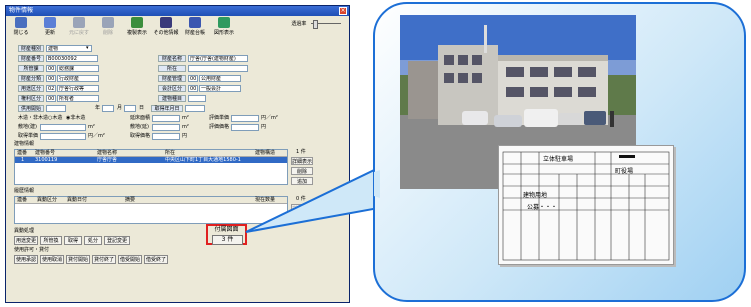 This screenshot has height=307, width=751. I want to click on document-row2: 公募・・・, so click(542, 207).